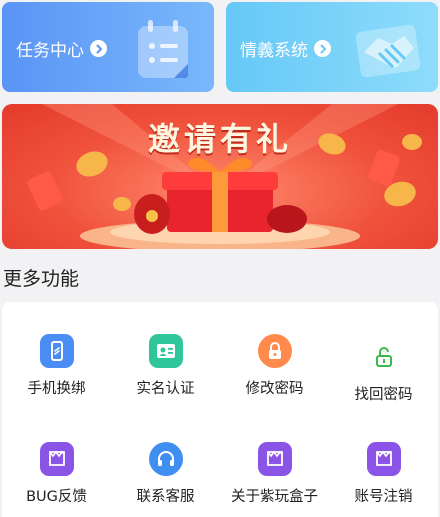 The image size is (440, 517). I want to click on feature-label: 联系客服, so click(165, 497).